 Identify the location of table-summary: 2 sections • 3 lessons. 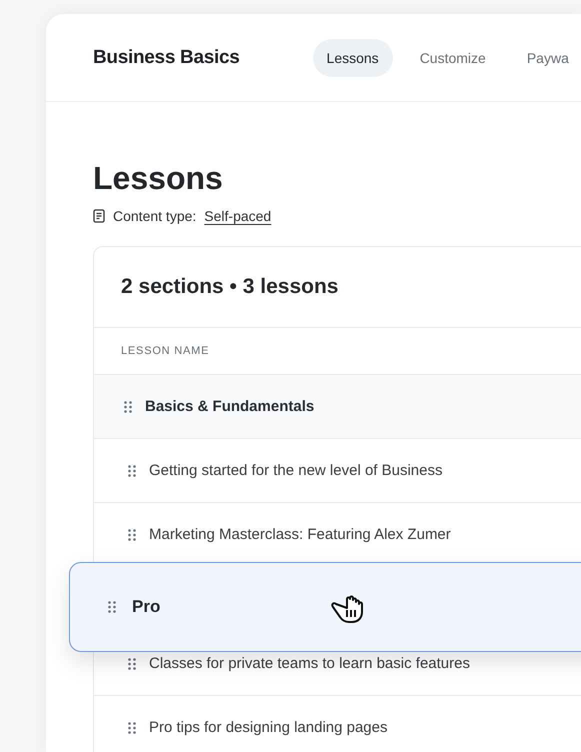
(230, 287).